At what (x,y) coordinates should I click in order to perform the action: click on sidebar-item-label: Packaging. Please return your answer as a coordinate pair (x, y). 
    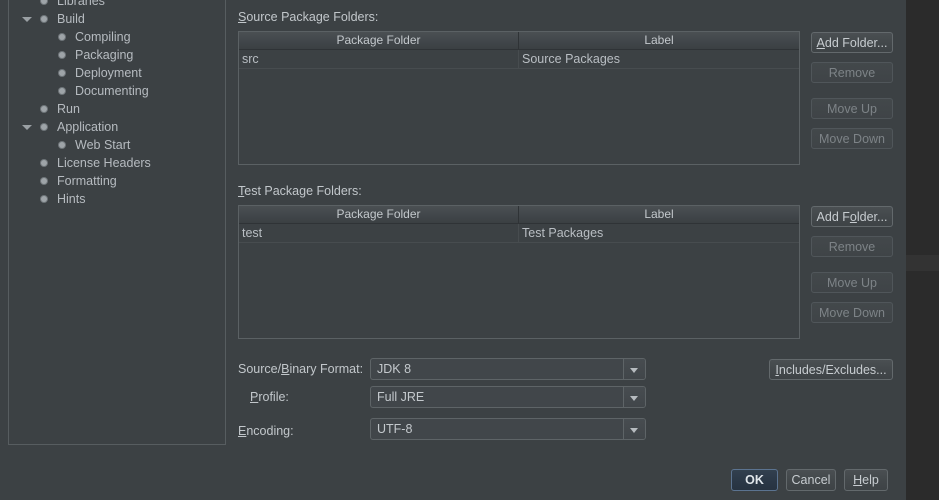
    Looking at the image, I should click on (104, 55).